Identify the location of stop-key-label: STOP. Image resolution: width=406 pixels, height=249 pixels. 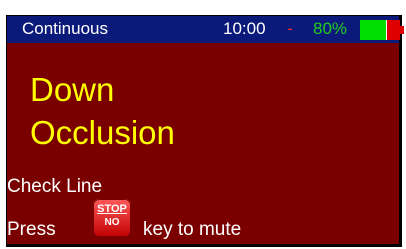
(112, 209).